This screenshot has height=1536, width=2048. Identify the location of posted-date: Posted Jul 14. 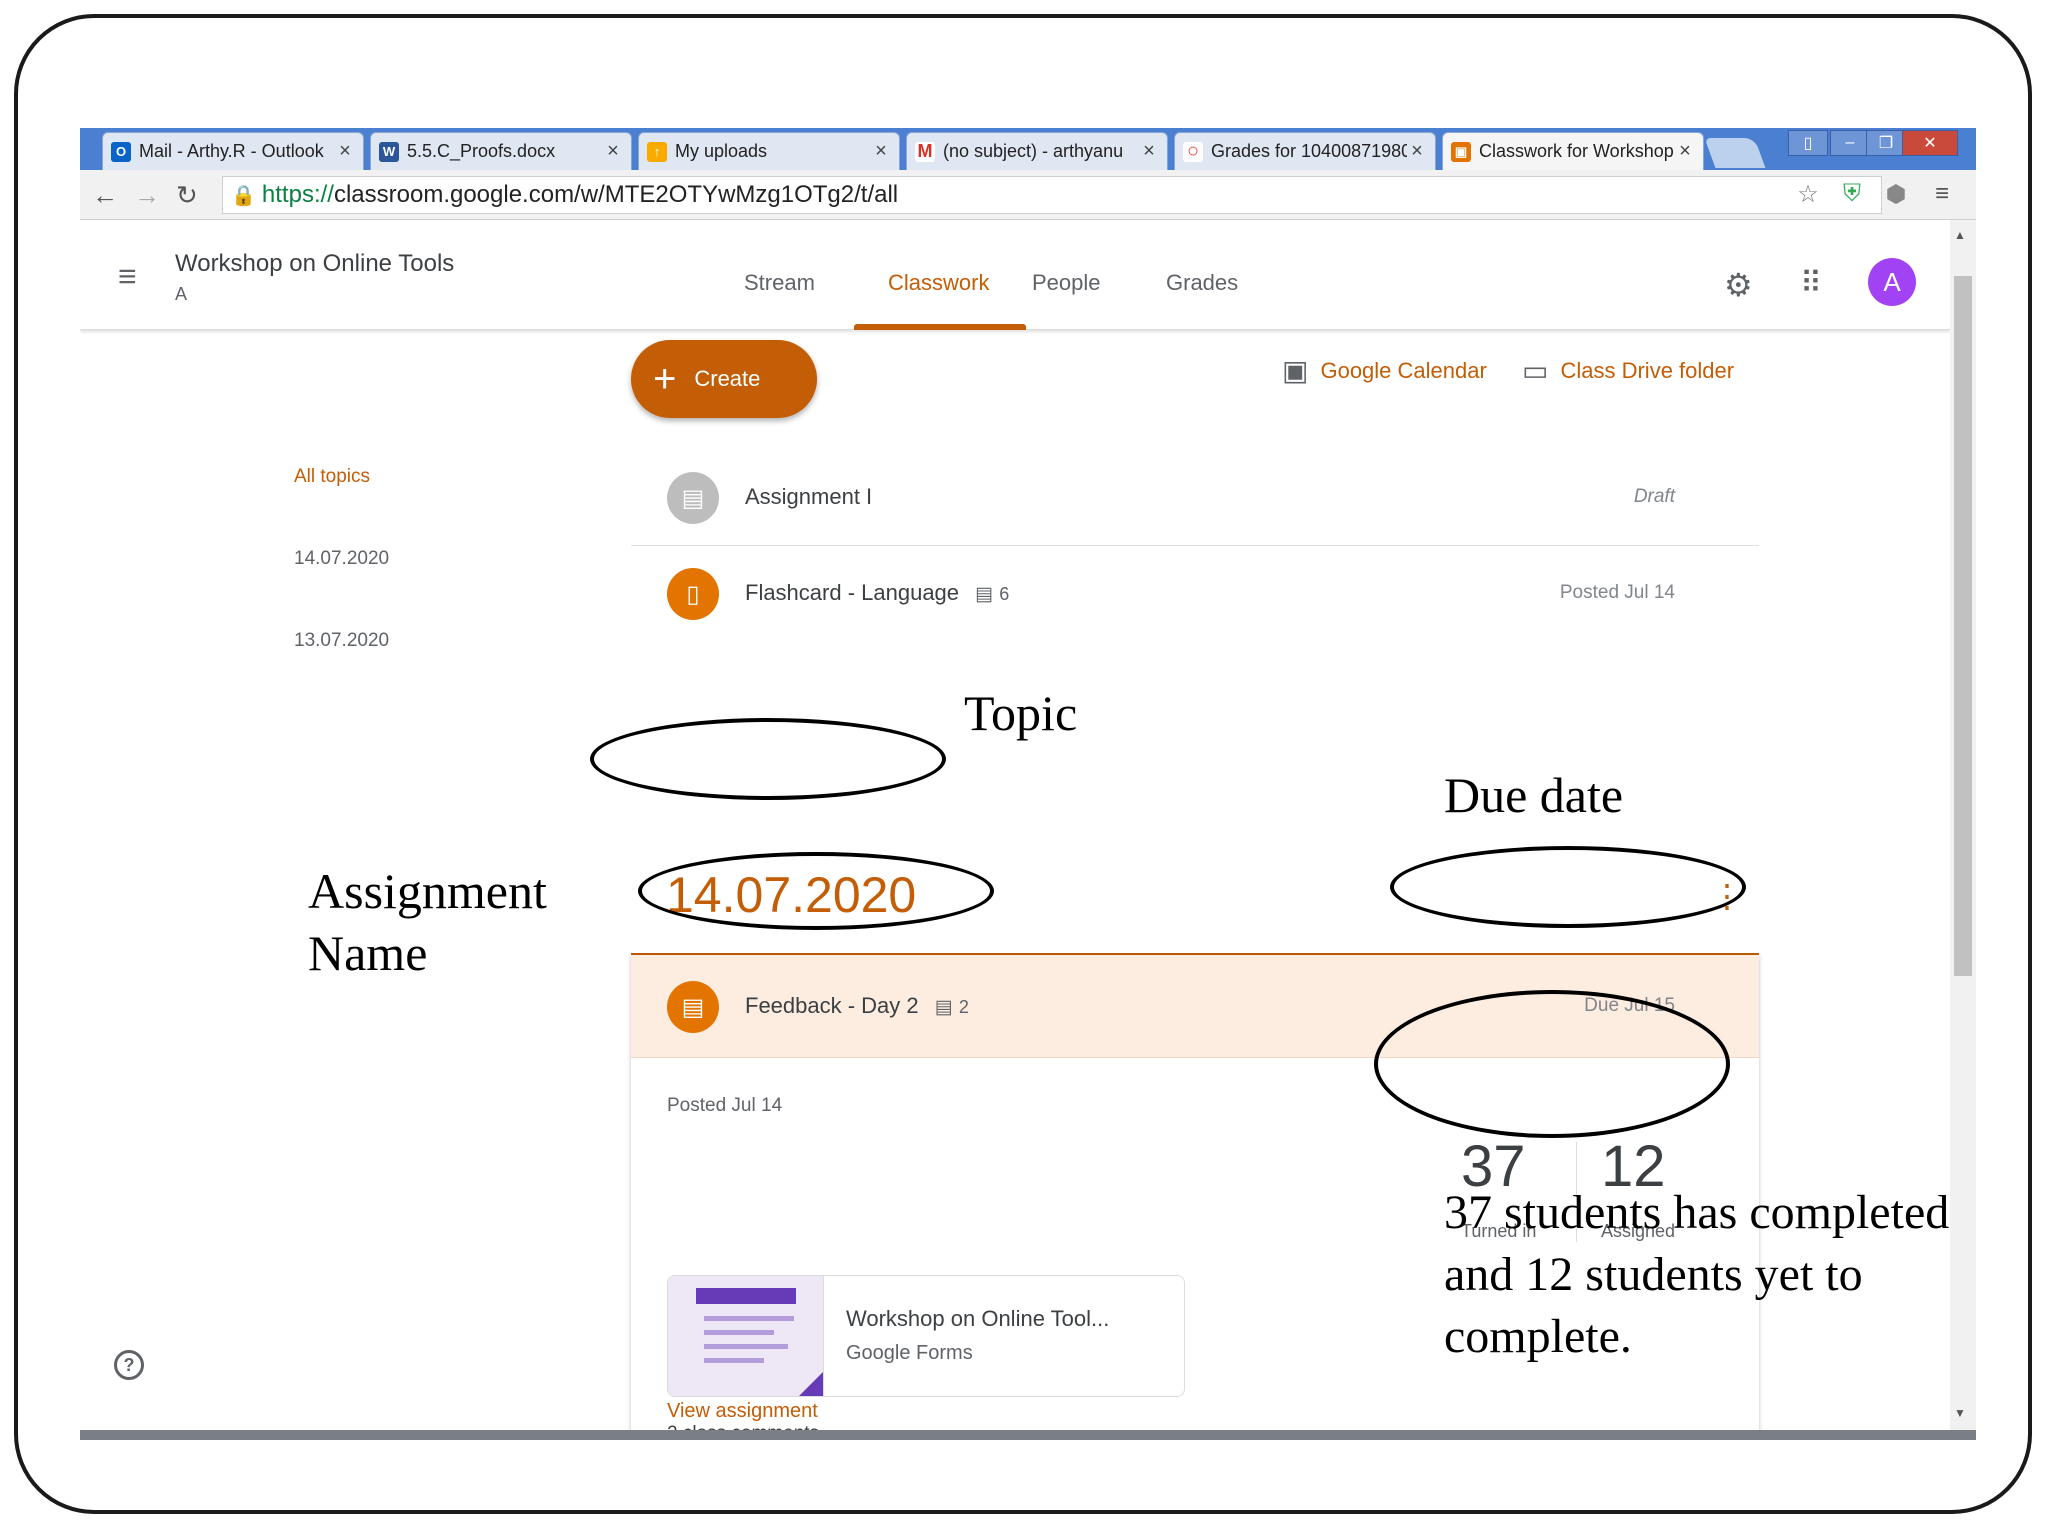
(725, 1105).